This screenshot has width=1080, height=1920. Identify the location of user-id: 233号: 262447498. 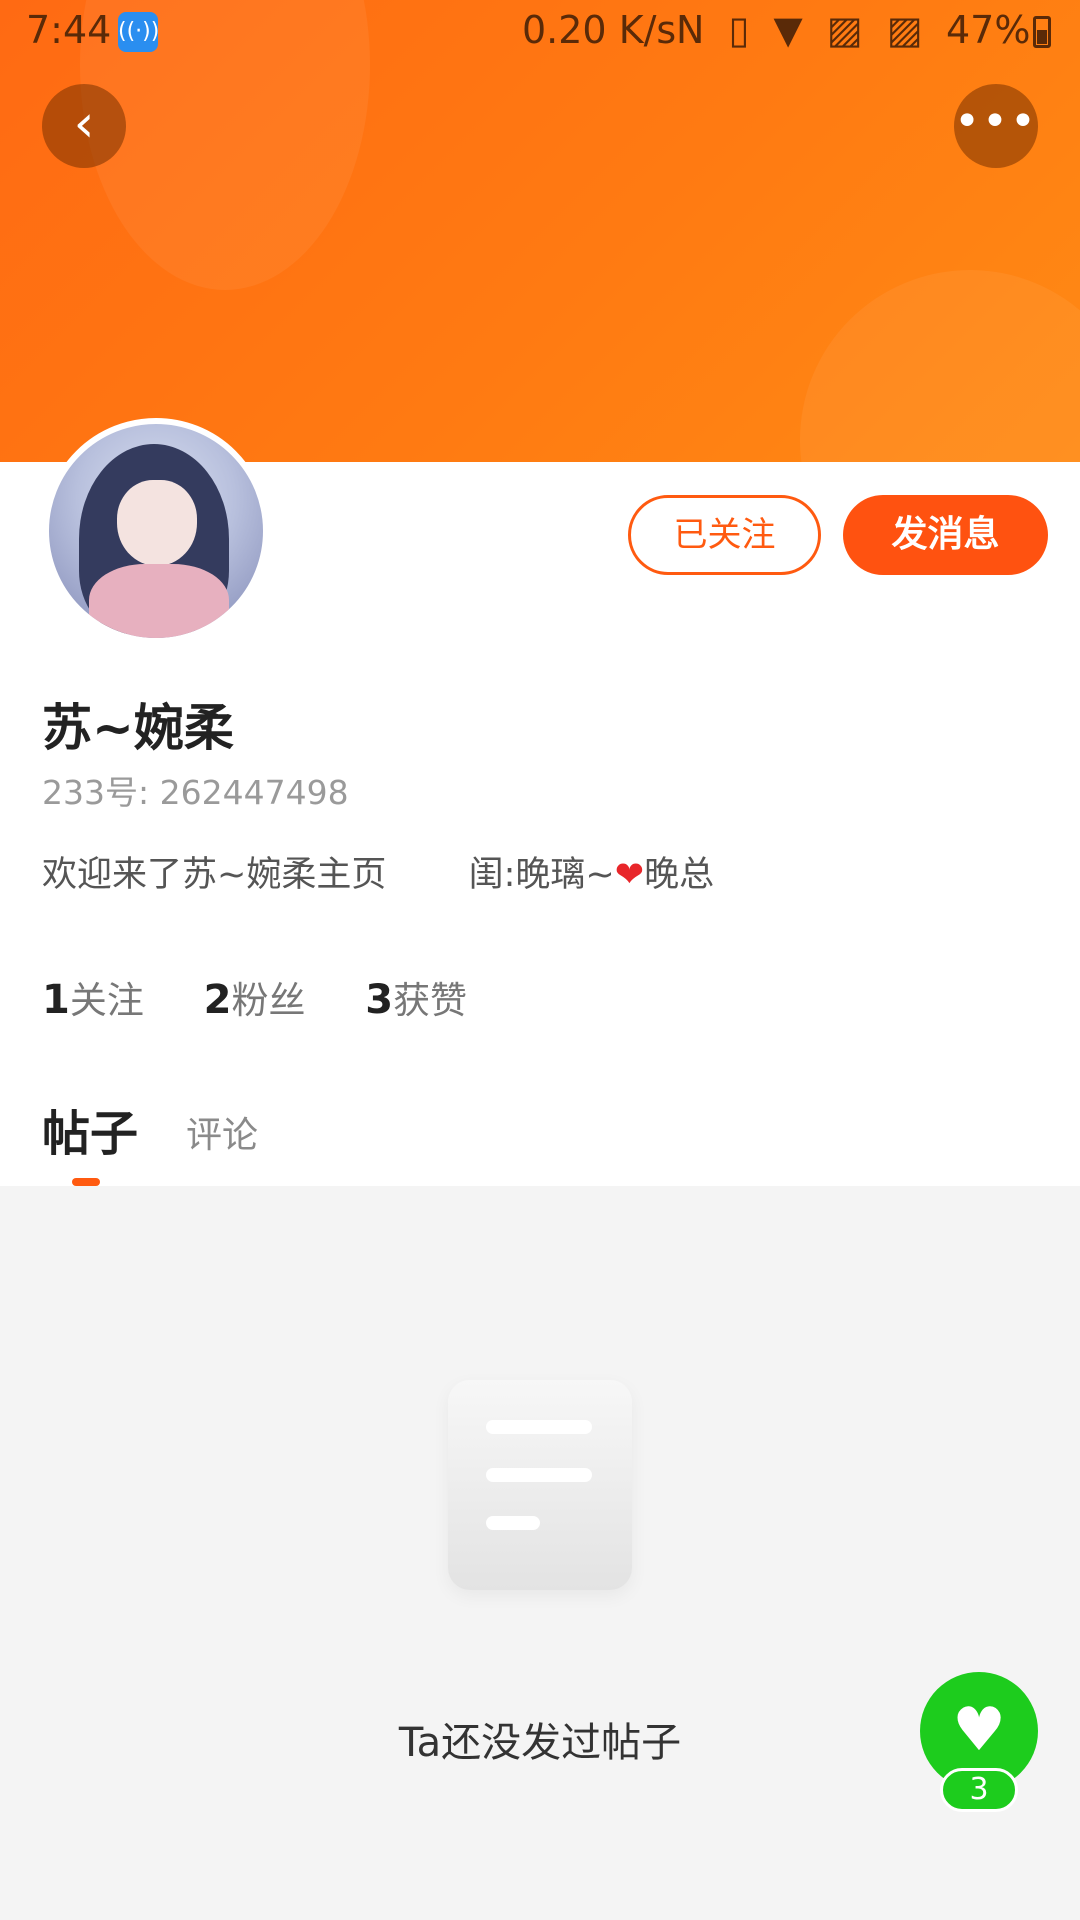
(195, 790).